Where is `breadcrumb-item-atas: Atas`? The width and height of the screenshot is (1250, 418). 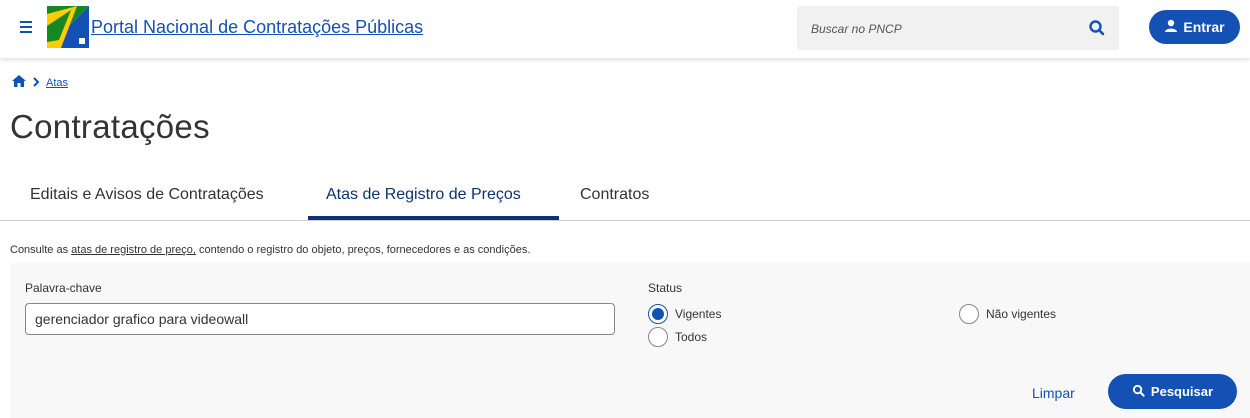
breadcrumb-item-atas: Atas is located at coordinates (57, 83).